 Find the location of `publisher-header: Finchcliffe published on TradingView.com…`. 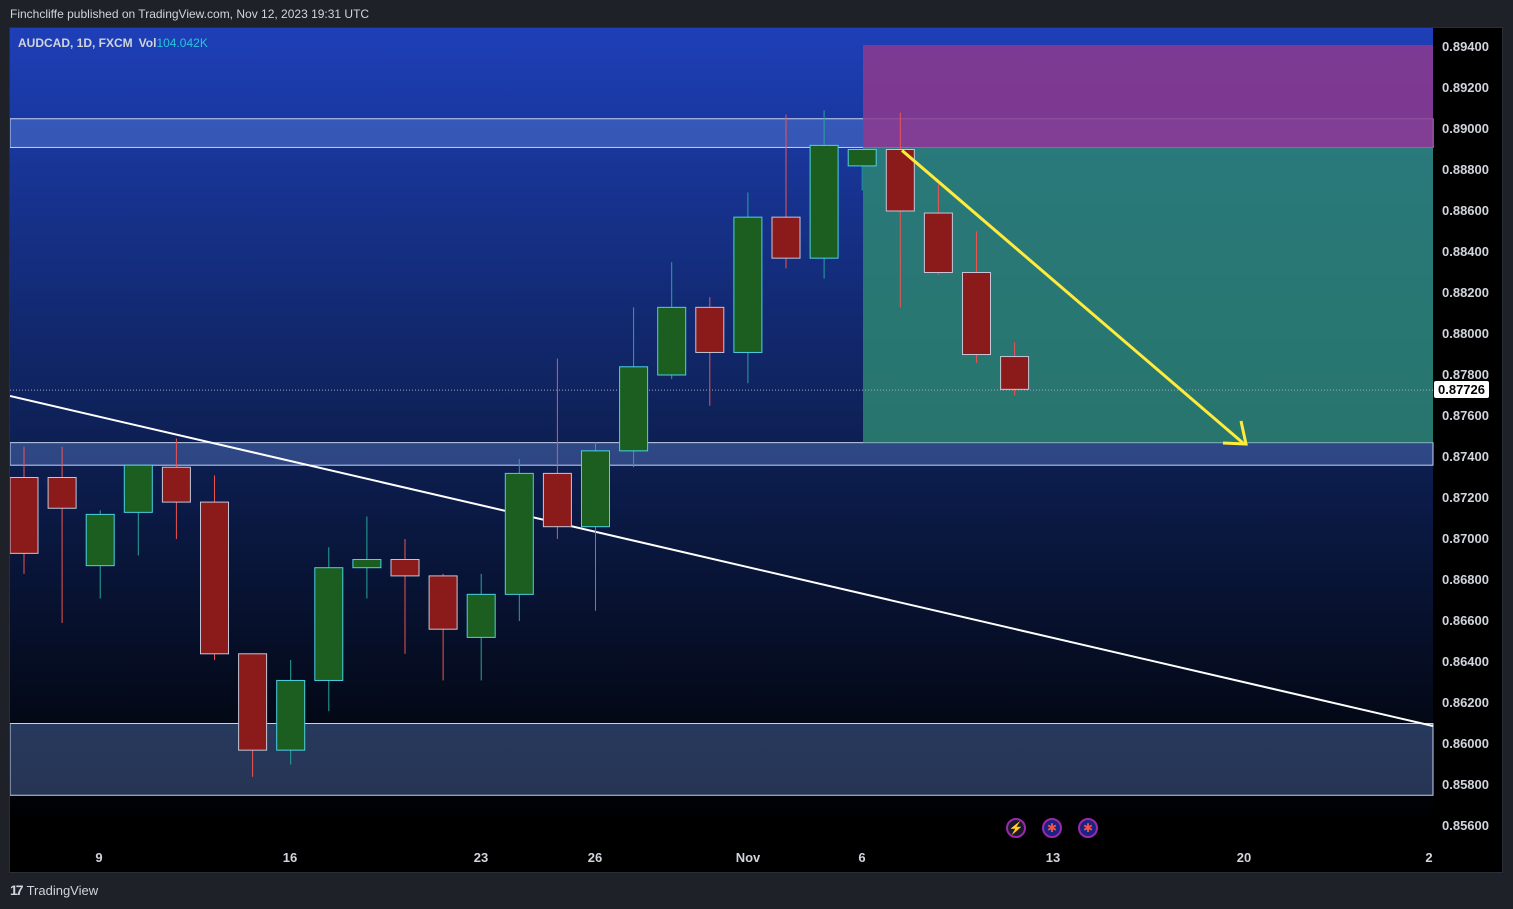

publisher-header: Finchcliffe published on TradingView.com… is located at coordinates (190, 14).